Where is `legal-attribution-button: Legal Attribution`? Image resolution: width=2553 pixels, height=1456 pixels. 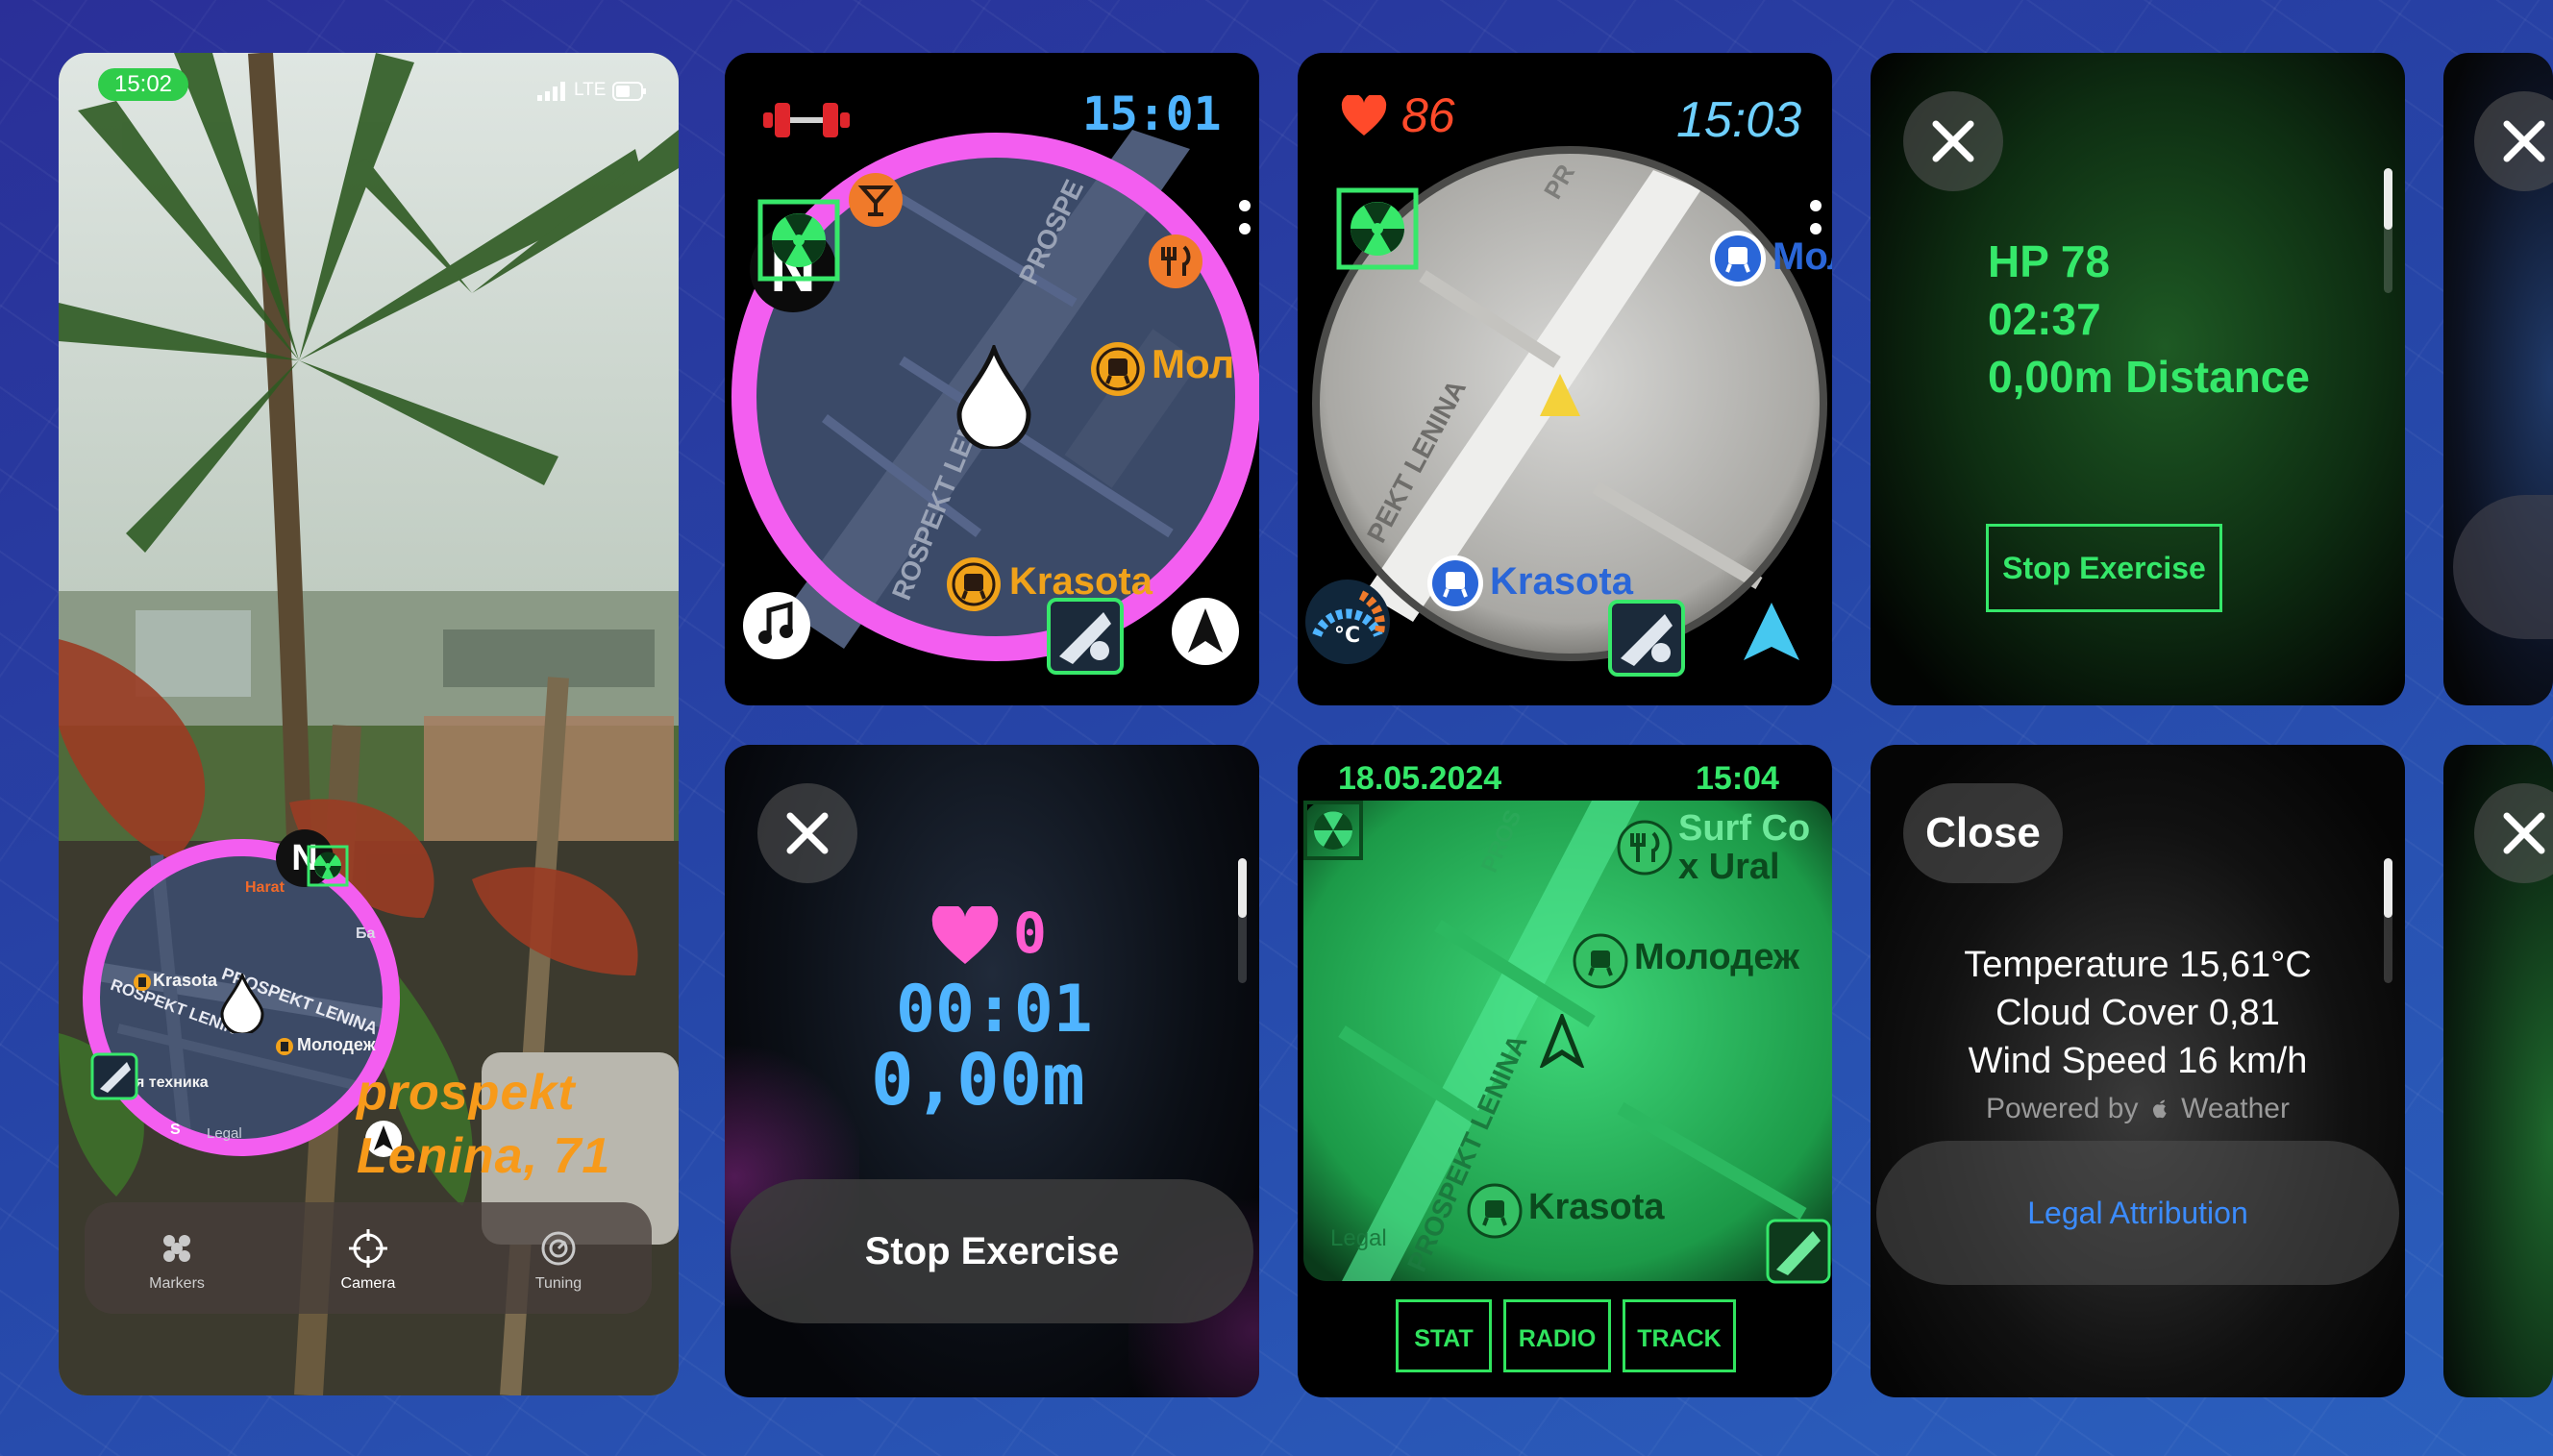
legal-attribution-button: Legal Attribution is located at coordinates (2137, 1213).